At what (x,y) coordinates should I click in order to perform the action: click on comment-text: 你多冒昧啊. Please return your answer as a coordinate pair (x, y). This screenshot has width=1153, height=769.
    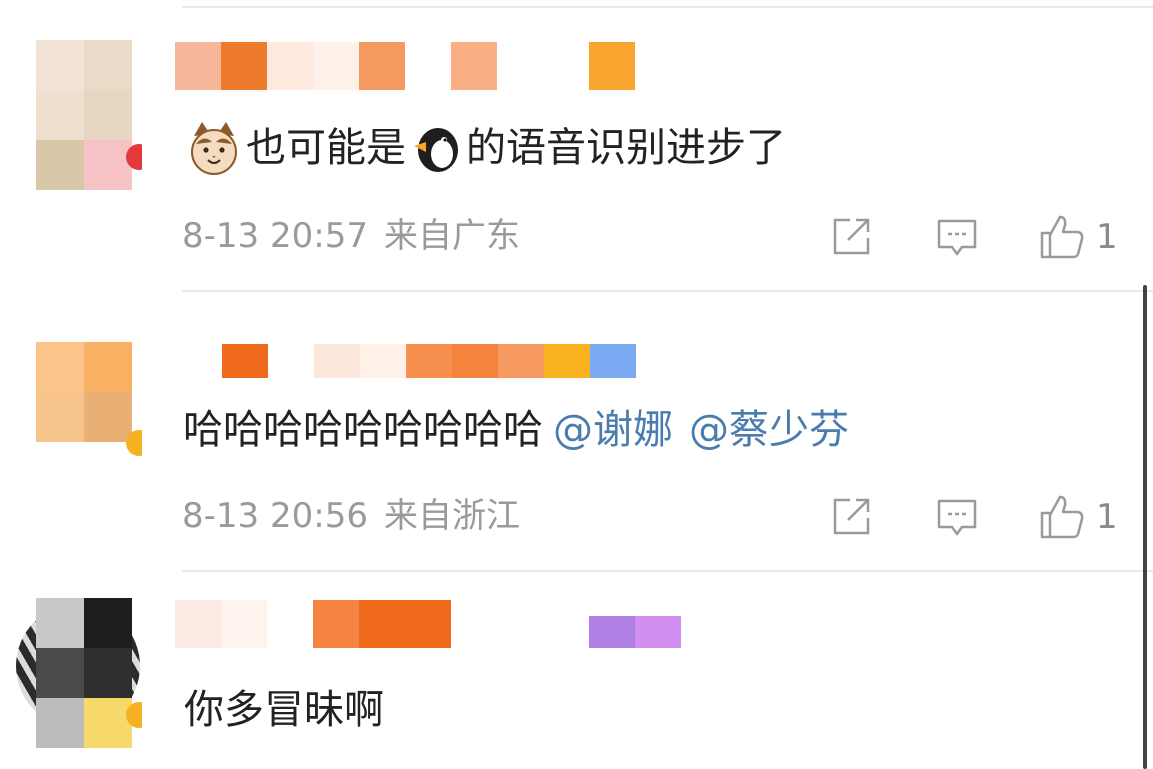
    Looking at the image, I should click on (284, 710).